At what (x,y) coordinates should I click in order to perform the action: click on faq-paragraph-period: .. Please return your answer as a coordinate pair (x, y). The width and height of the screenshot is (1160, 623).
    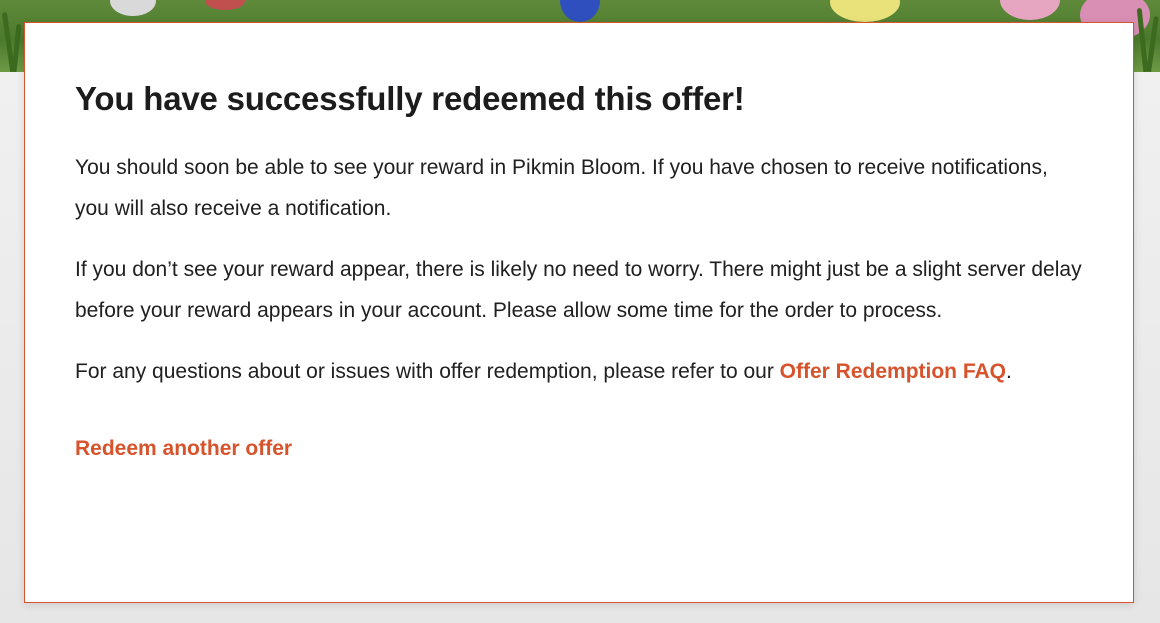
    Looking at the image, I should click on (1009, 371).